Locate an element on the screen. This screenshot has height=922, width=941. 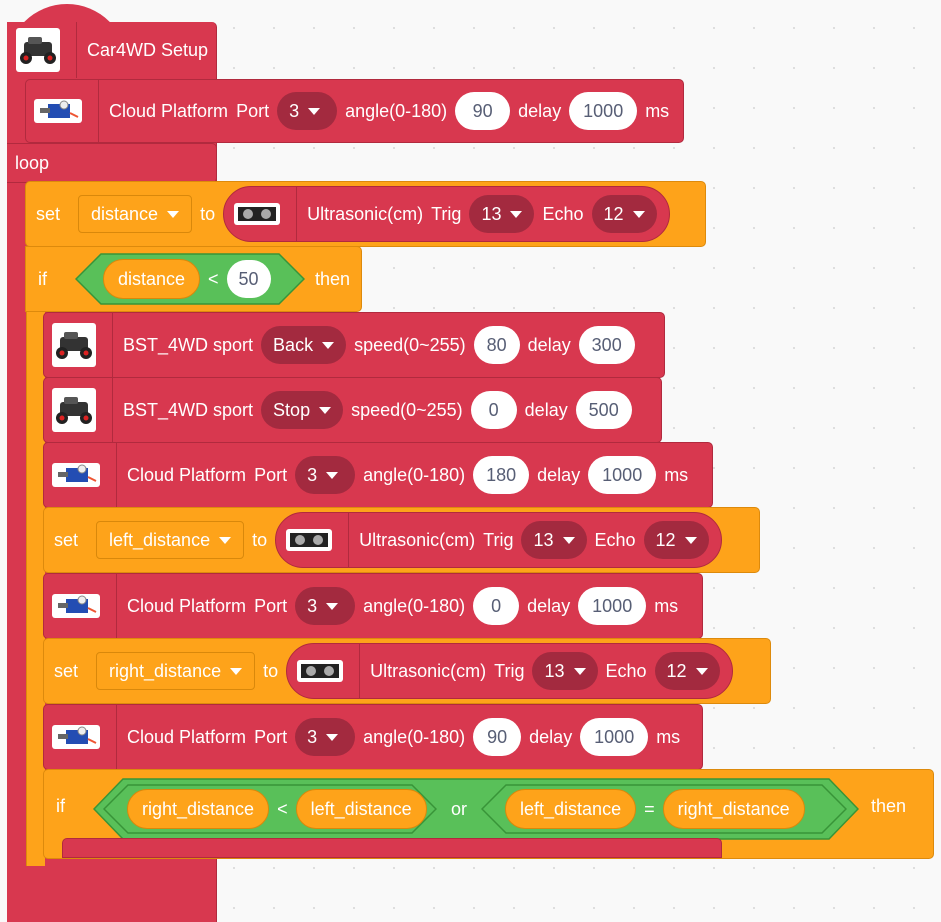
if2-less-condition: right_distance < left_distance is located at coordinates (270, 809).